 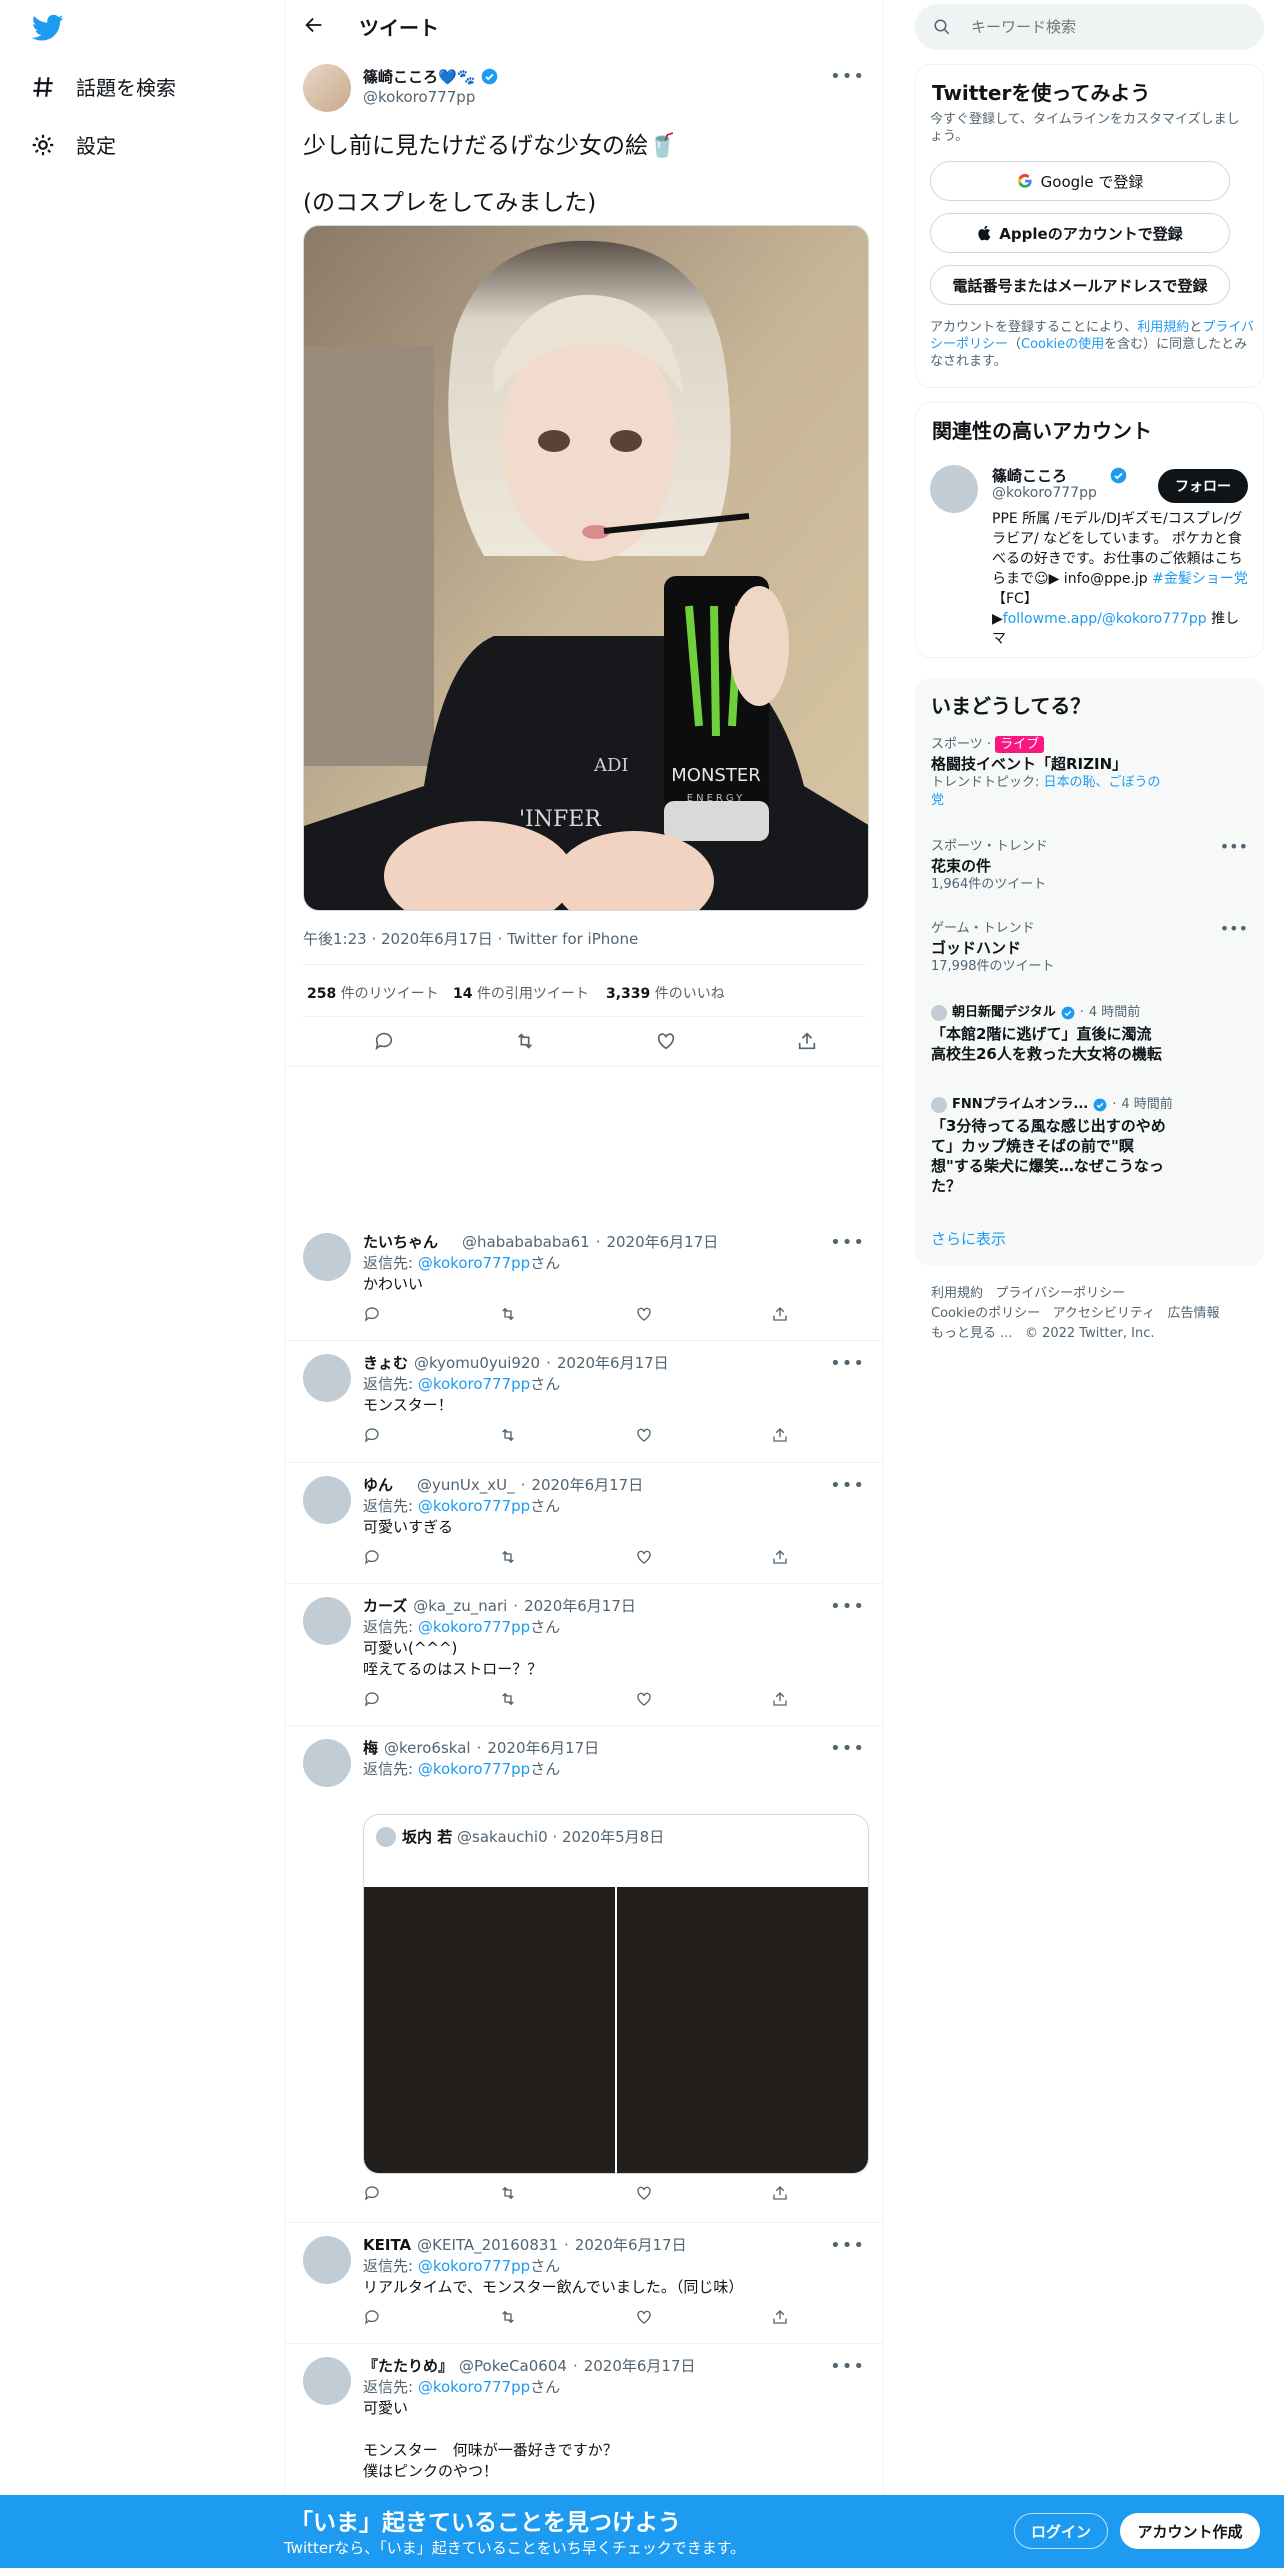 What do you see at coordinates (665, 993) in the screenshot?
I see `stat-likes: 3,339 件のいいね` at bounding box center [665, 993].